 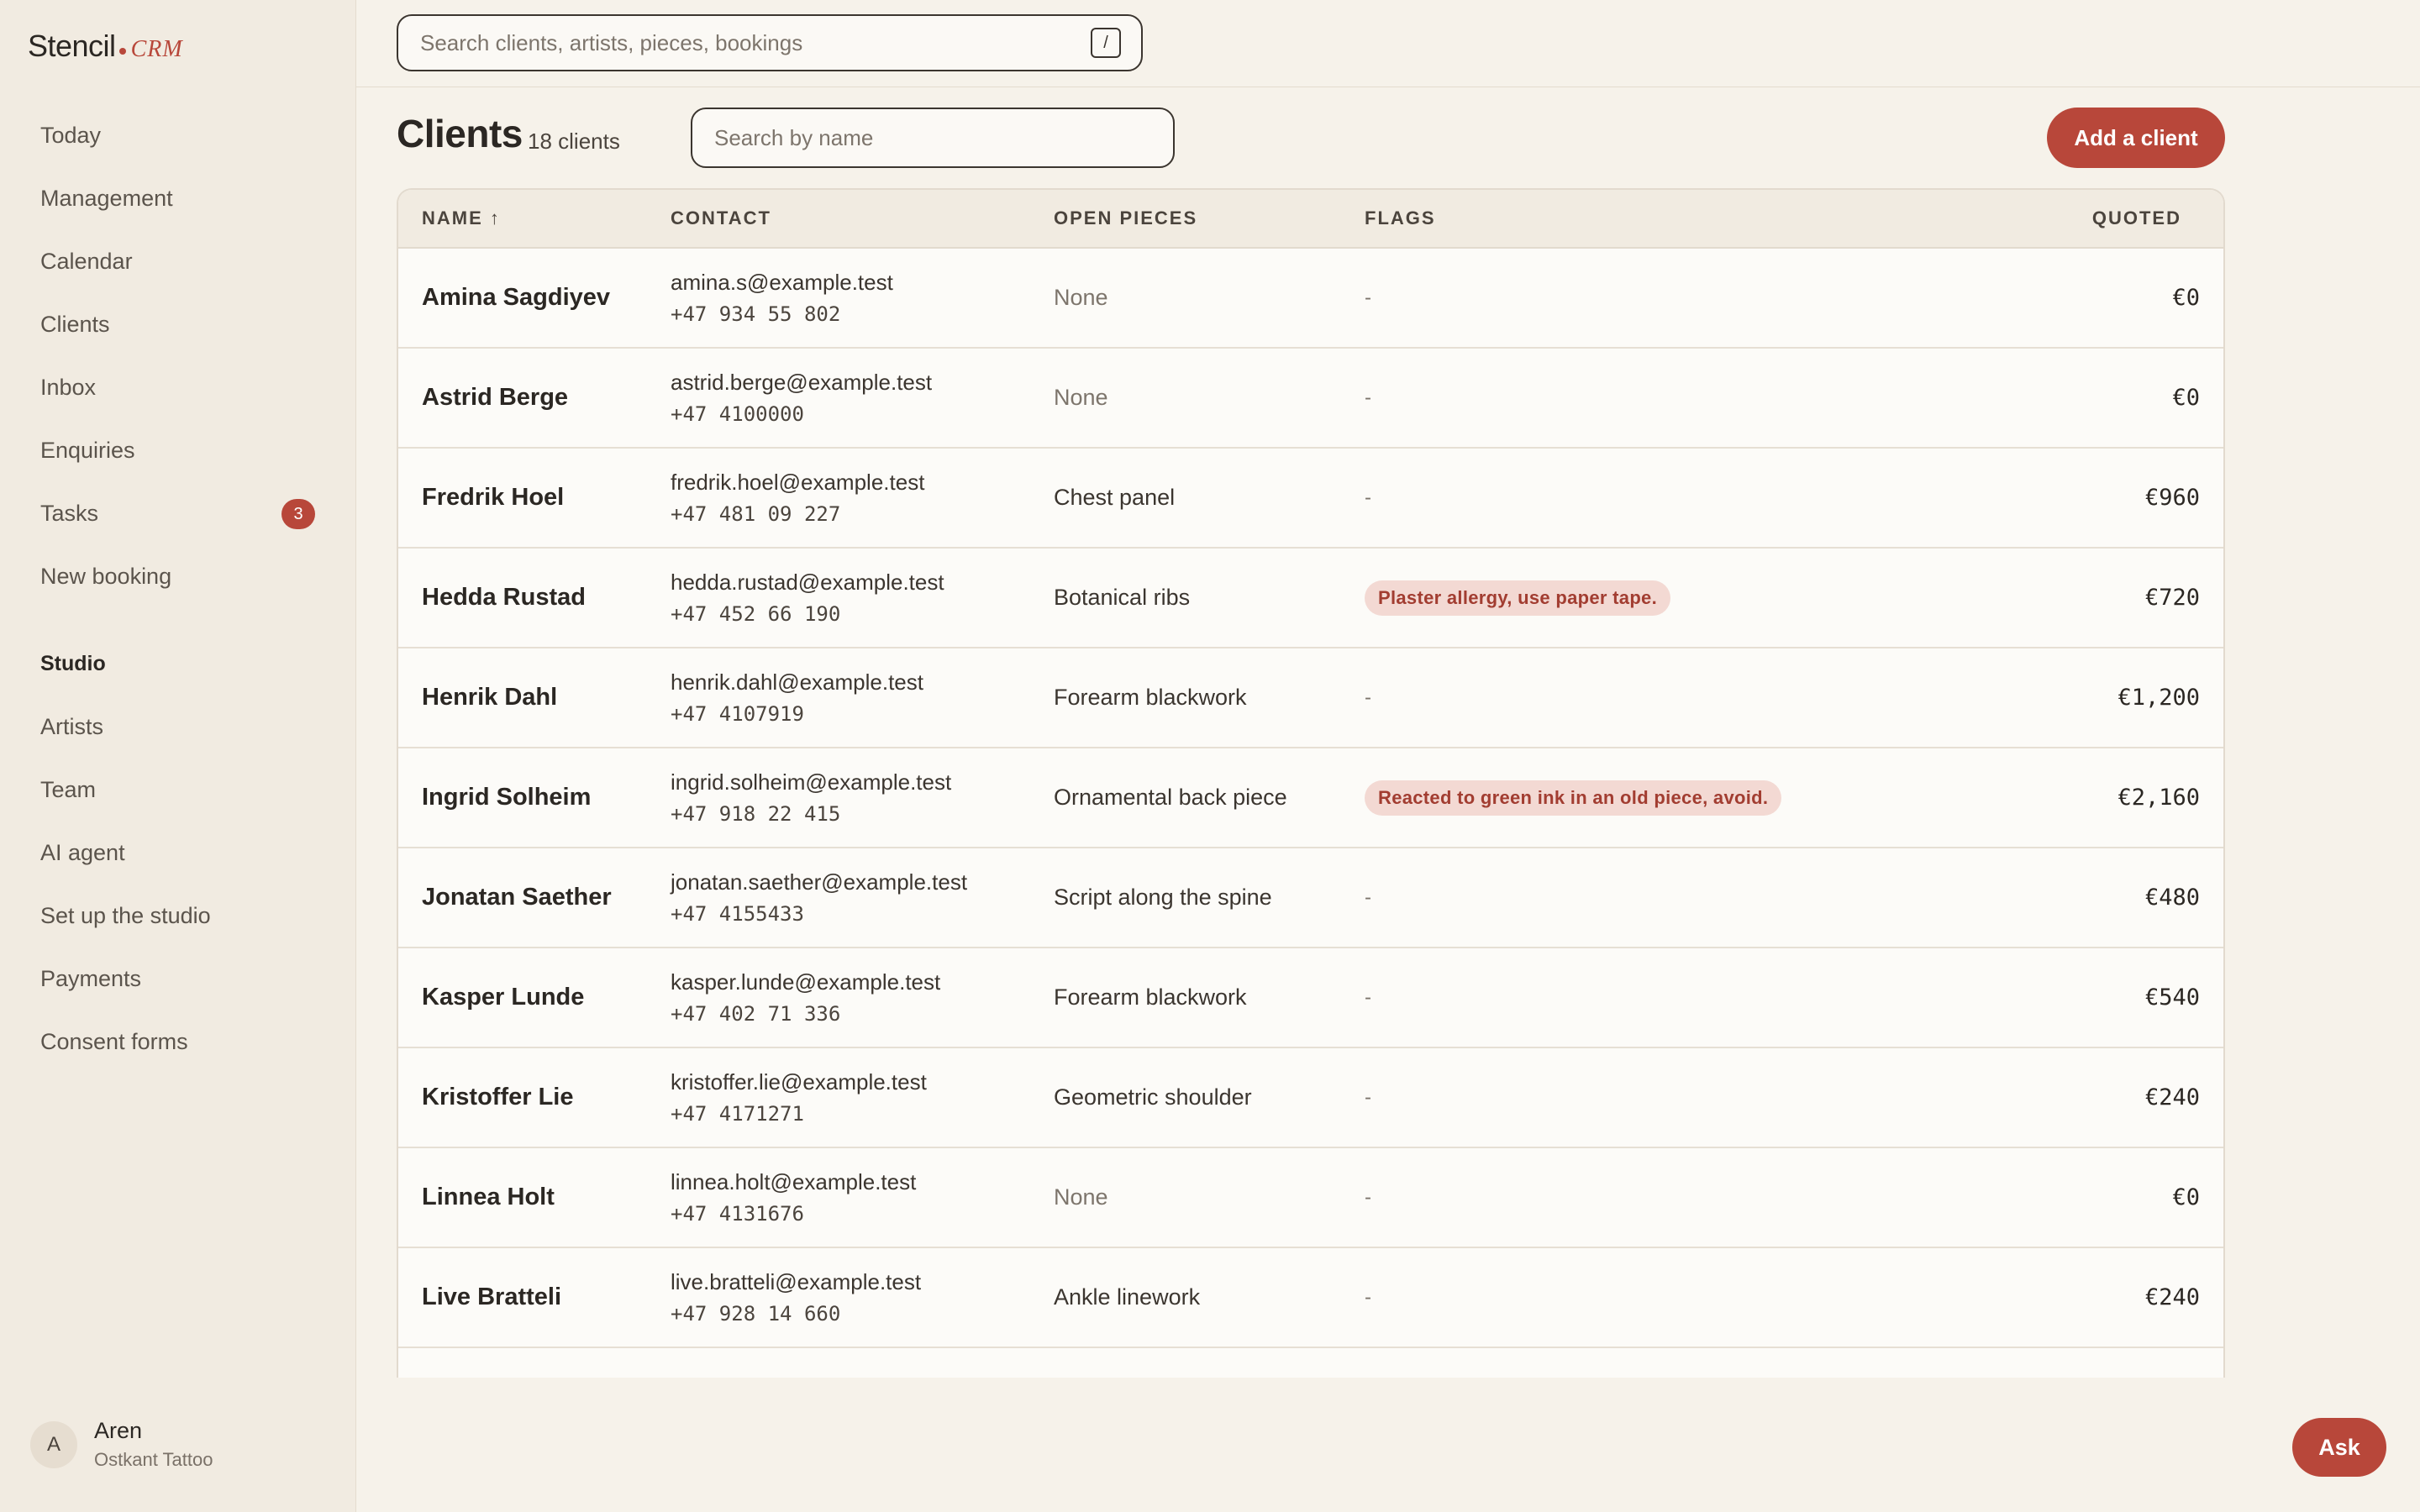 I want to click on sidebar-item-setup-studio: Set up the studio, so click(x=177, y=915).